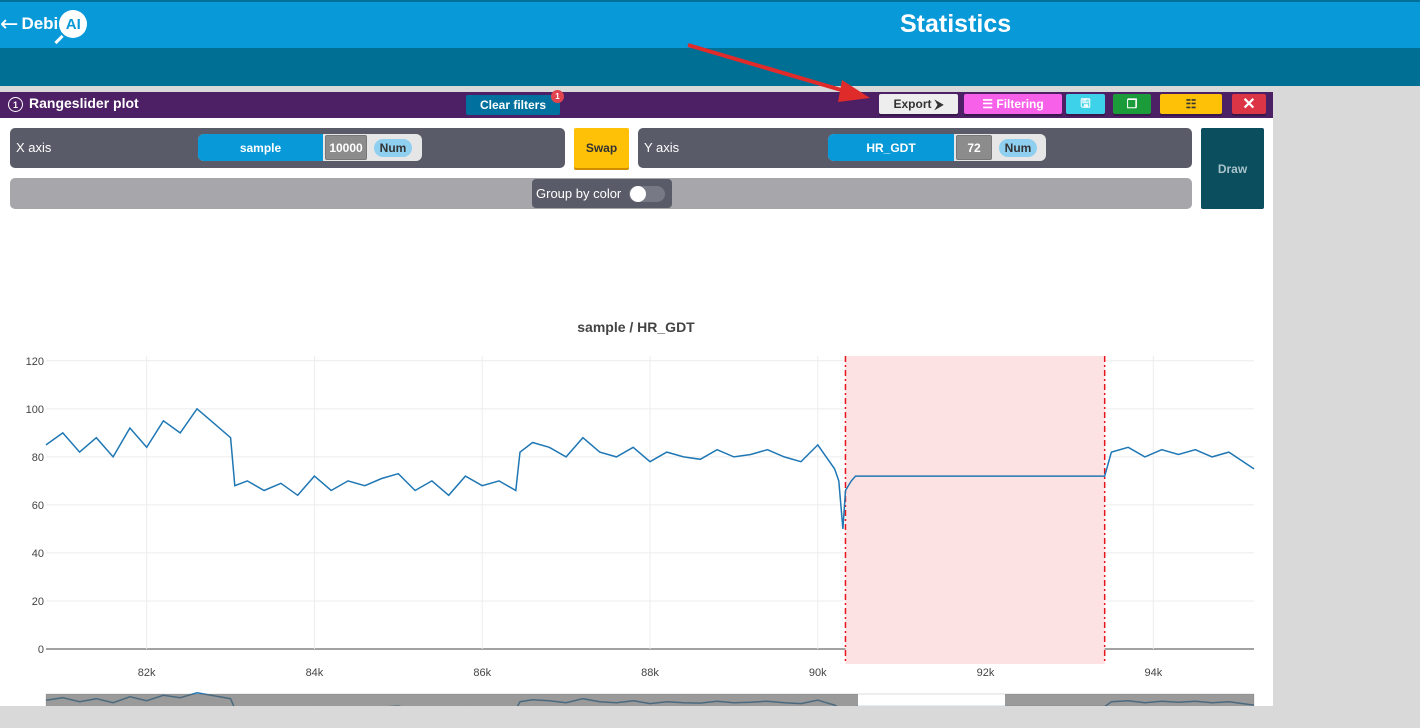  I want to click on x-tick-label: 88k, so click(650, 673).